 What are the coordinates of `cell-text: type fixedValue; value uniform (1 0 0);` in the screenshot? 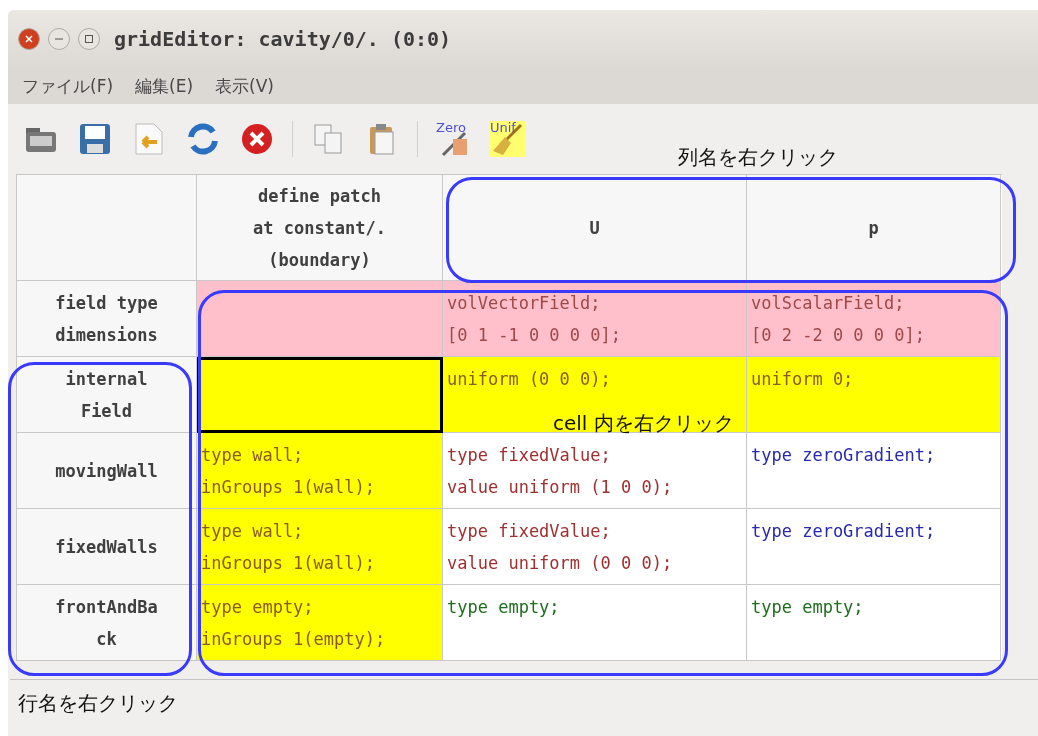 It's located at (560, 471).